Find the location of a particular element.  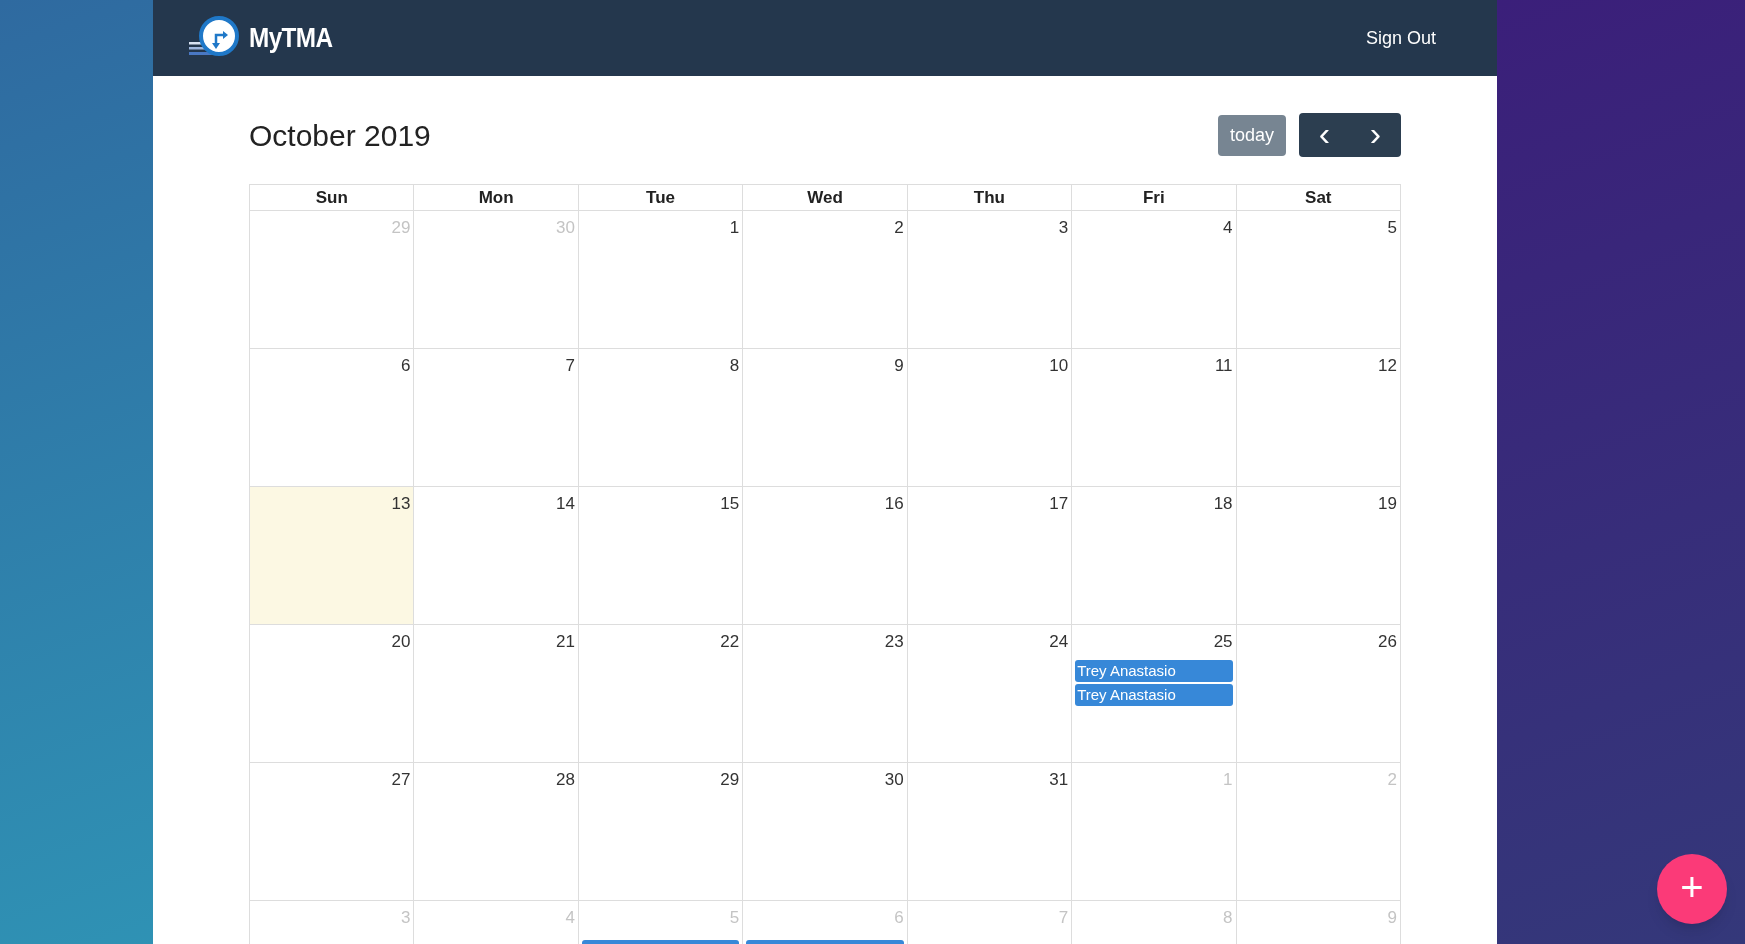

day-cell: 28 is located at coordinates (496, 832).